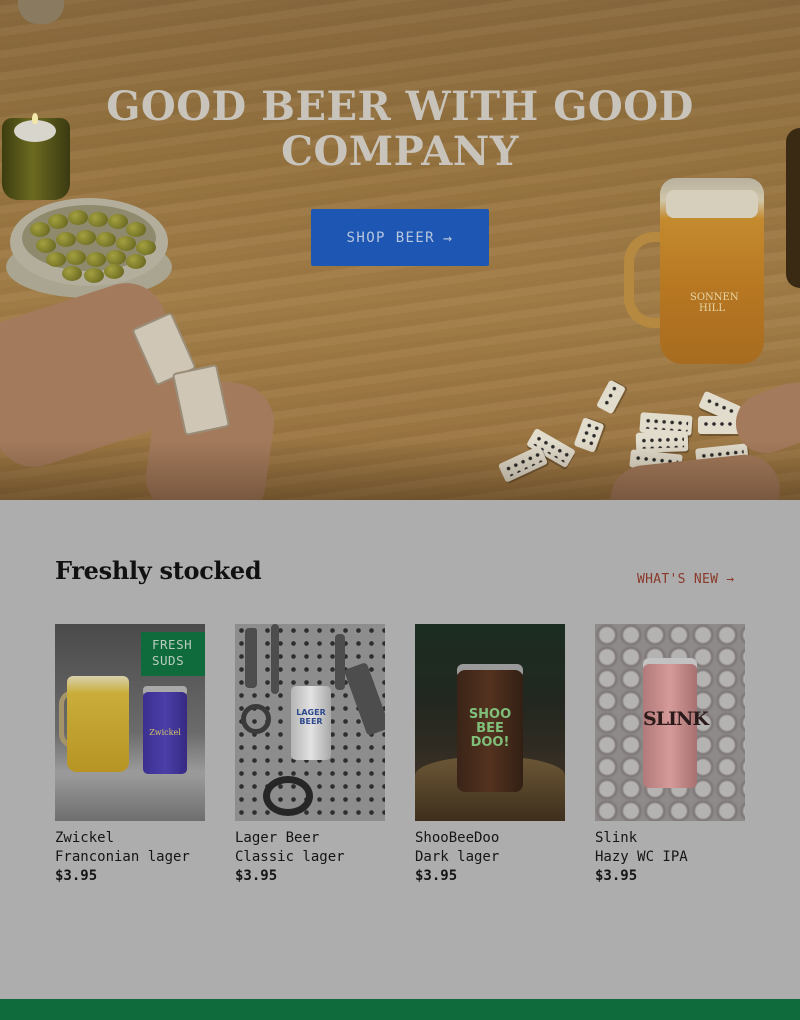 The image size is (800, 1020). What do you see at coordinates (712, 204) in the screenshot?
I see `beer-foam` at bounding box center [712, 204].